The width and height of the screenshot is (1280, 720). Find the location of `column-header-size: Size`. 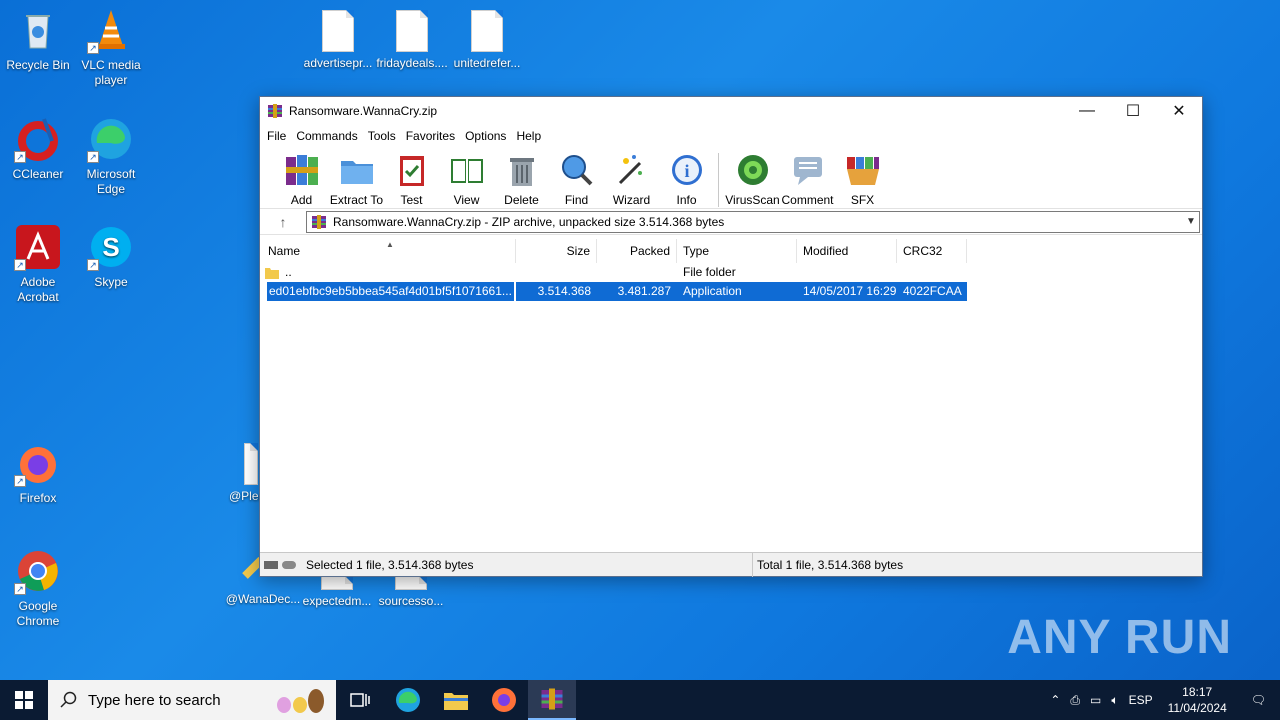

column-header-size: Size is located at coordinates (556, 251).